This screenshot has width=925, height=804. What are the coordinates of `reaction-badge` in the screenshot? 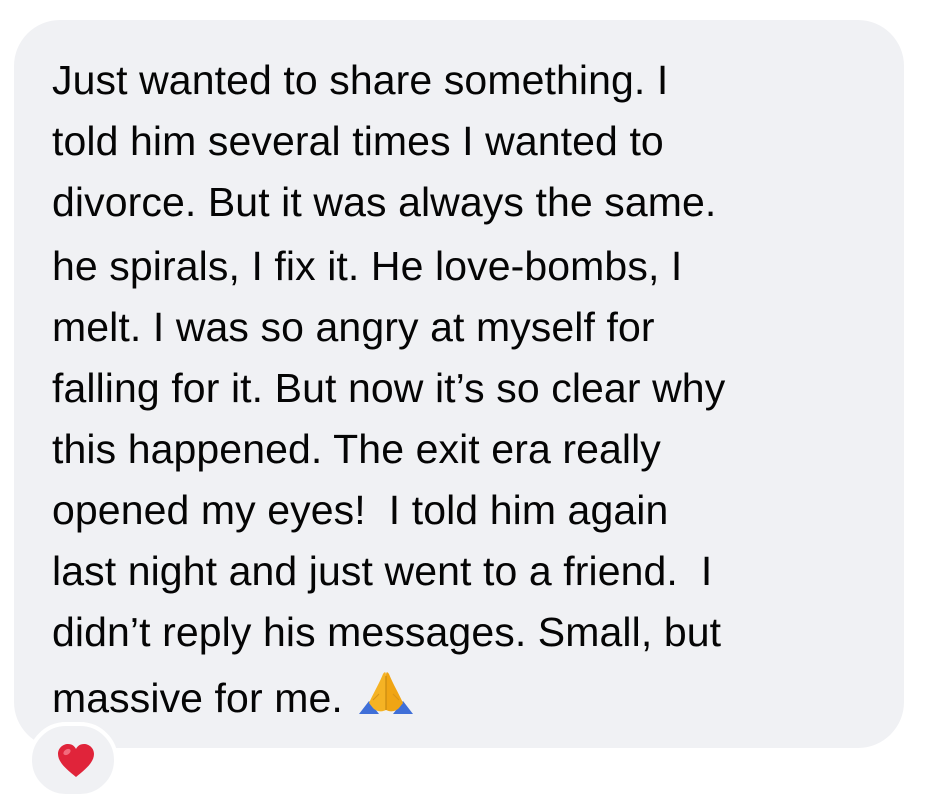 It's located at (73, 760).